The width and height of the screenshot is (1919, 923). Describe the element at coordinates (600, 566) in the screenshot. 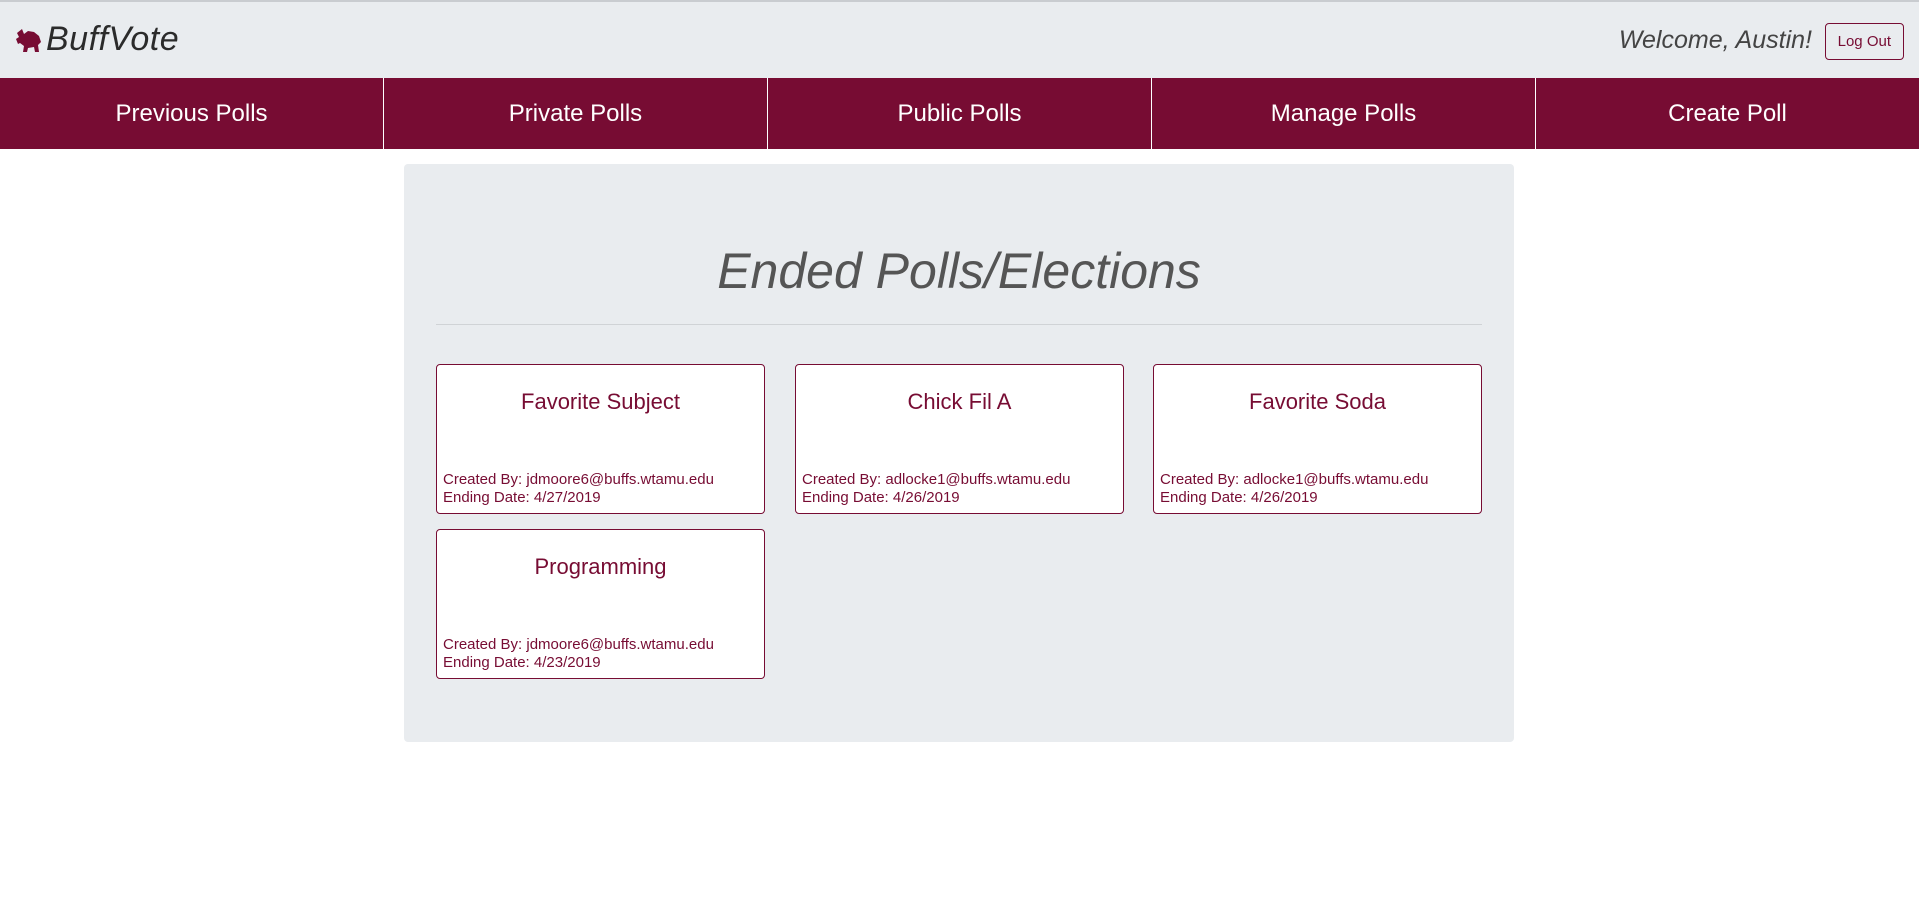

I see `poll-title: Programming` at that location.